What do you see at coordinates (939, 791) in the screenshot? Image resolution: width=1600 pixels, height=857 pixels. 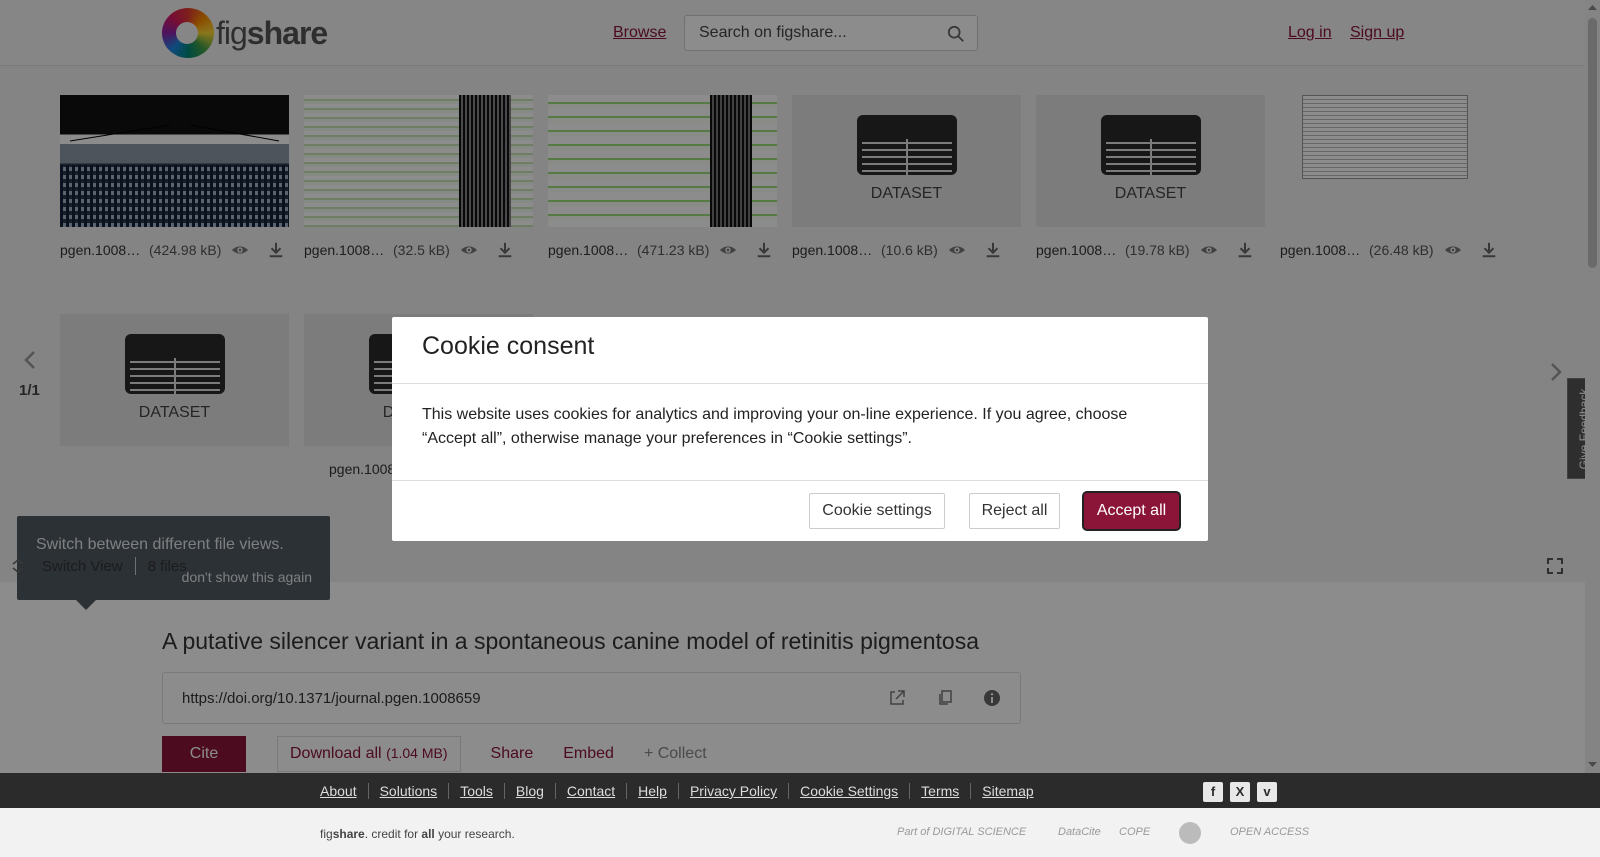 I see `footer-link-terms: Terms` at bounding box center [939, 791].